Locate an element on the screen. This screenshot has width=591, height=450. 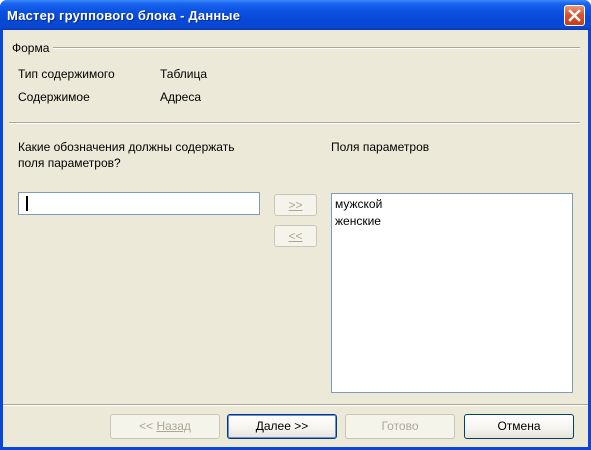
section-divider is located at coordinates (294, 123).